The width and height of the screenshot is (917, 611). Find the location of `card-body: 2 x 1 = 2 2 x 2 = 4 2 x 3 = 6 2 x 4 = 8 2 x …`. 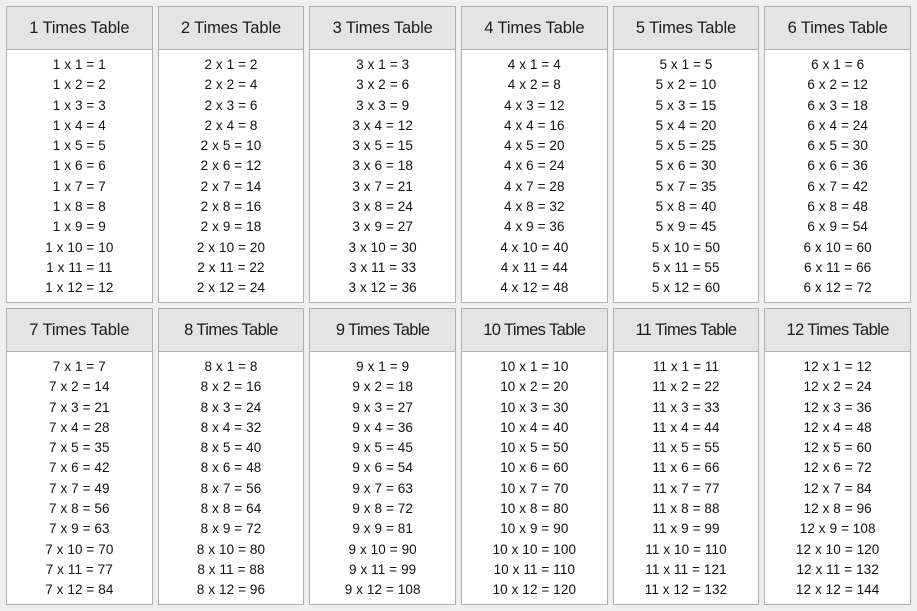

card-body: 2 x 1 = 2 2 x 2 = 4 2 x 3 = 6 2 x 4 = 8 2 x … is located at coordinates (231, 176).